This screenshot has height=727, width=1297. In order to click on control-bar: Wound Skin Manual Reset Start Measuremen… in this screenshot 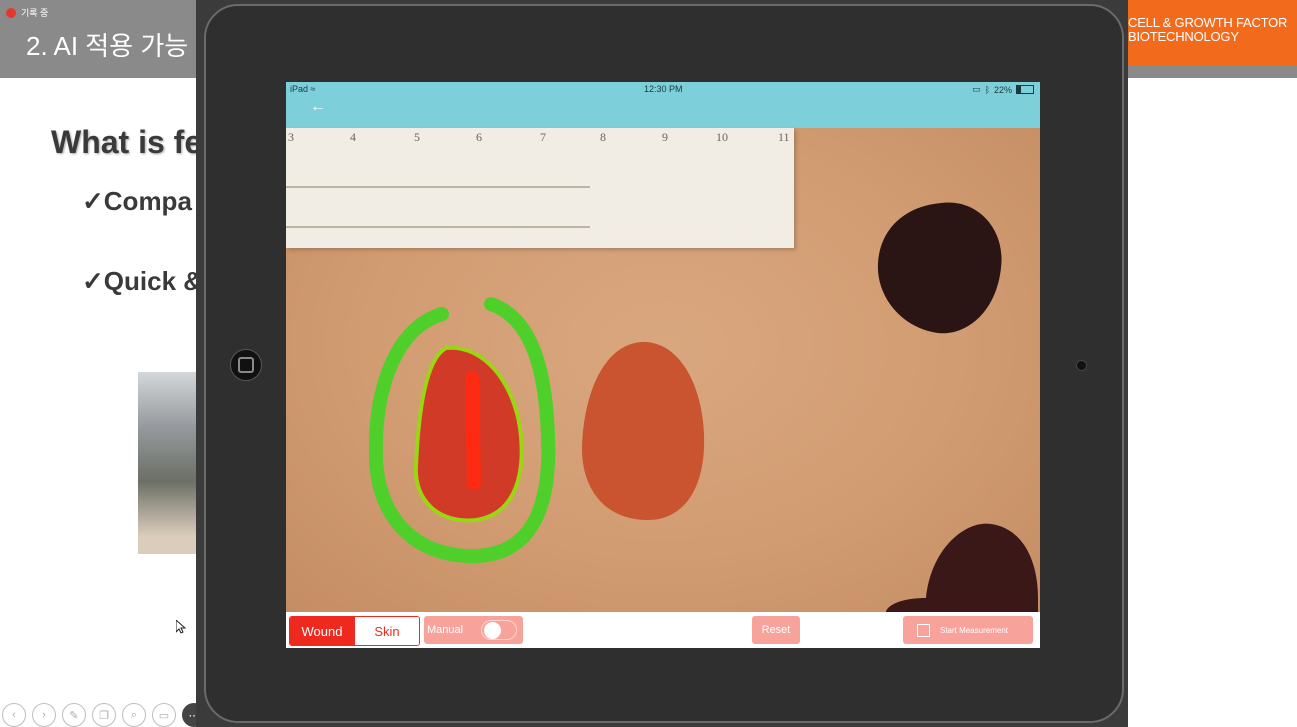, I will do `click(663, 630)`.